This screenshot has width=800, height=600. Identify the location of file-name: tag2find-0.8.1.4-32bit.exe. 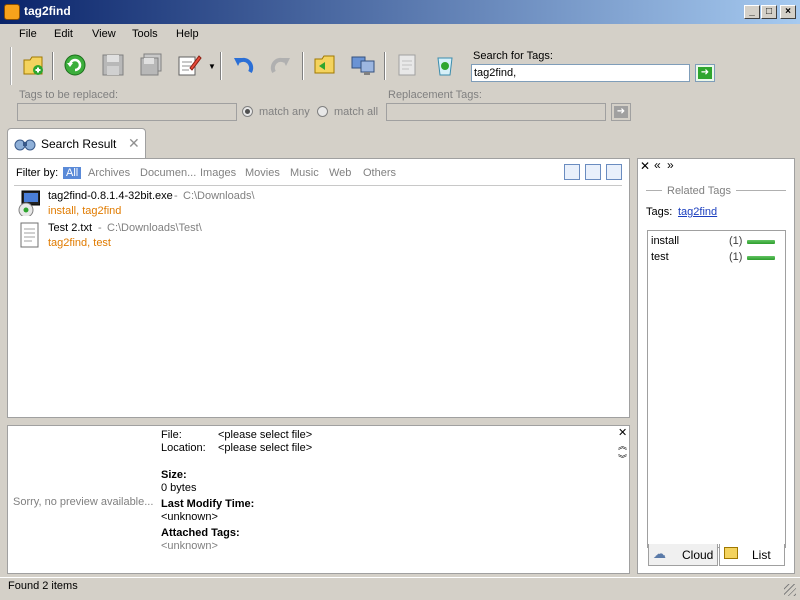
(110, 196).